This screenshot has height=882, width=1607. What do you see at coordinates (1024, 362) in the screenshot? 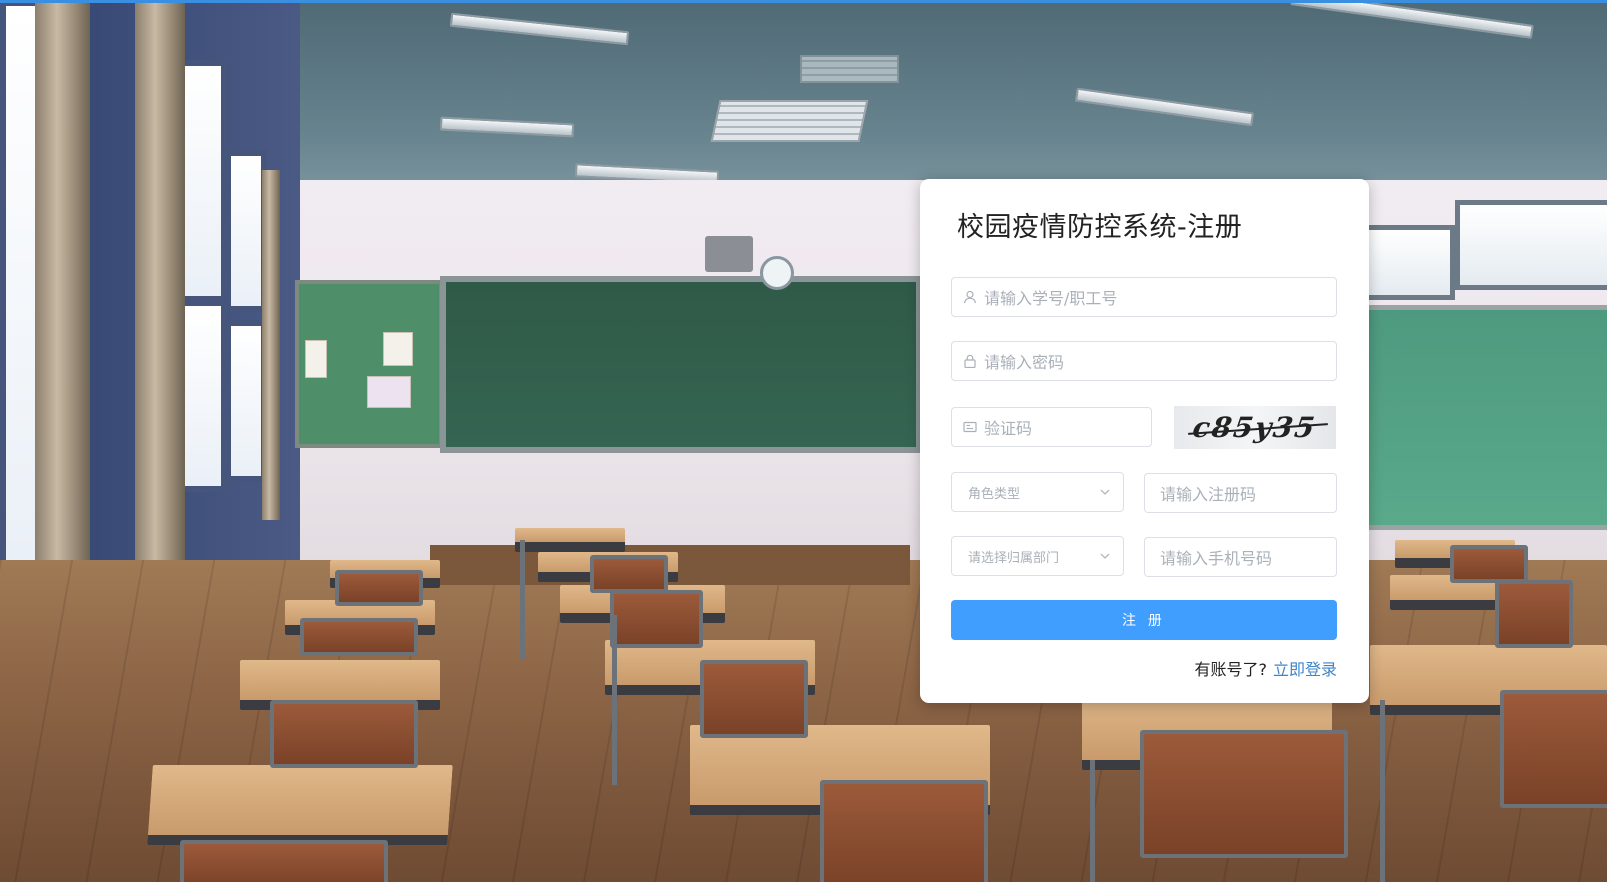
I see `password-placeholder: 请输入密码` at bounding box center [1024, 362].